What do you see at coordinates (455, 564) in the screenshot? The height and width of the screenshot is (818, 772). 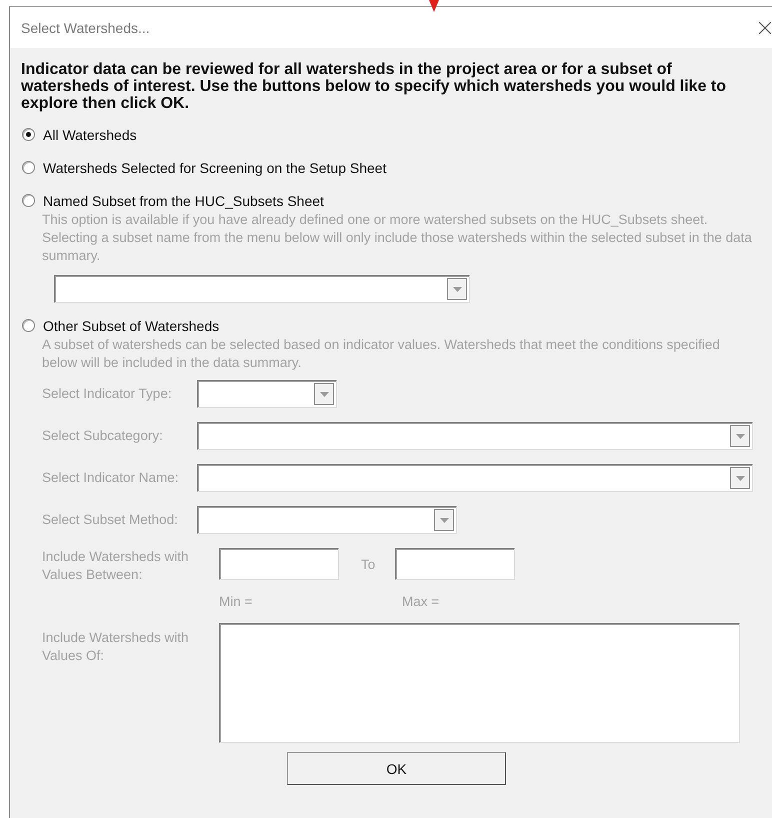 I see `max-input-field` at bounding box center [455, 564].